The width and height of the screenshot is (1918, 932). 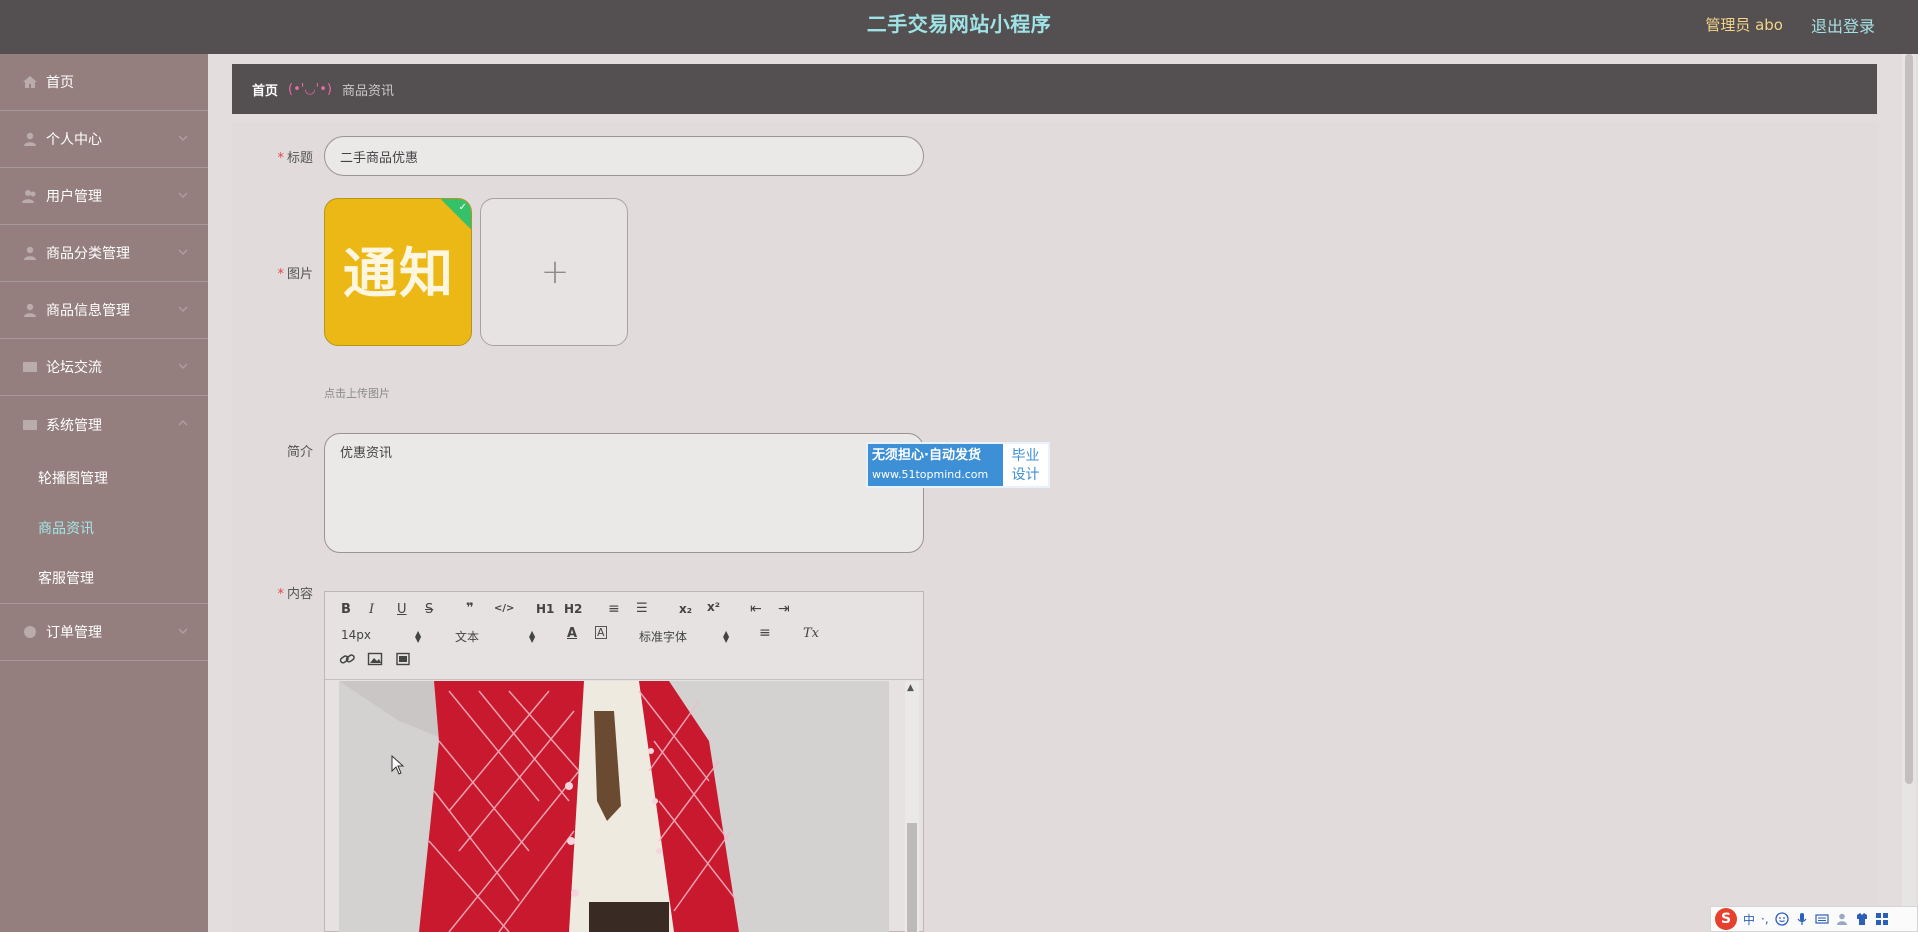 I want to click on sidebar-item-label: 系统管理, so click(x=74, y=425).